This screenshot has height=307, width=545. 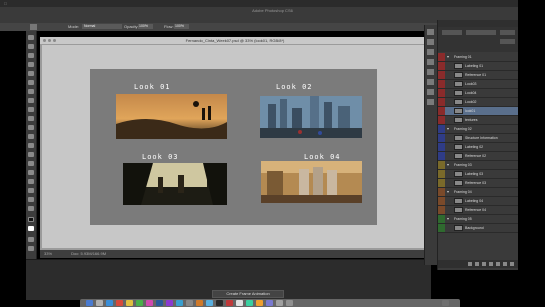 What do you see at coordinates (199, 303) in the screenshot?
I see `illustrator-icon` at bounding box center [199, 303].